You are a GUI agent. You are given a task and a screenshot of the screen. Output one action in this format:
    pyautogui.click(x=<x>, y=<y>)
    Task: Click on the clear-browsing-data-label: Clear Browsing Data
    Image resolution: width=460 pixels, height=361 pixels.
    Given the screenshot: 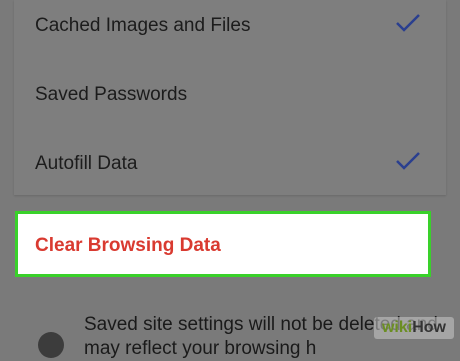 What is the action you would take?
    pyautogui.click(x=128, y=245)
    